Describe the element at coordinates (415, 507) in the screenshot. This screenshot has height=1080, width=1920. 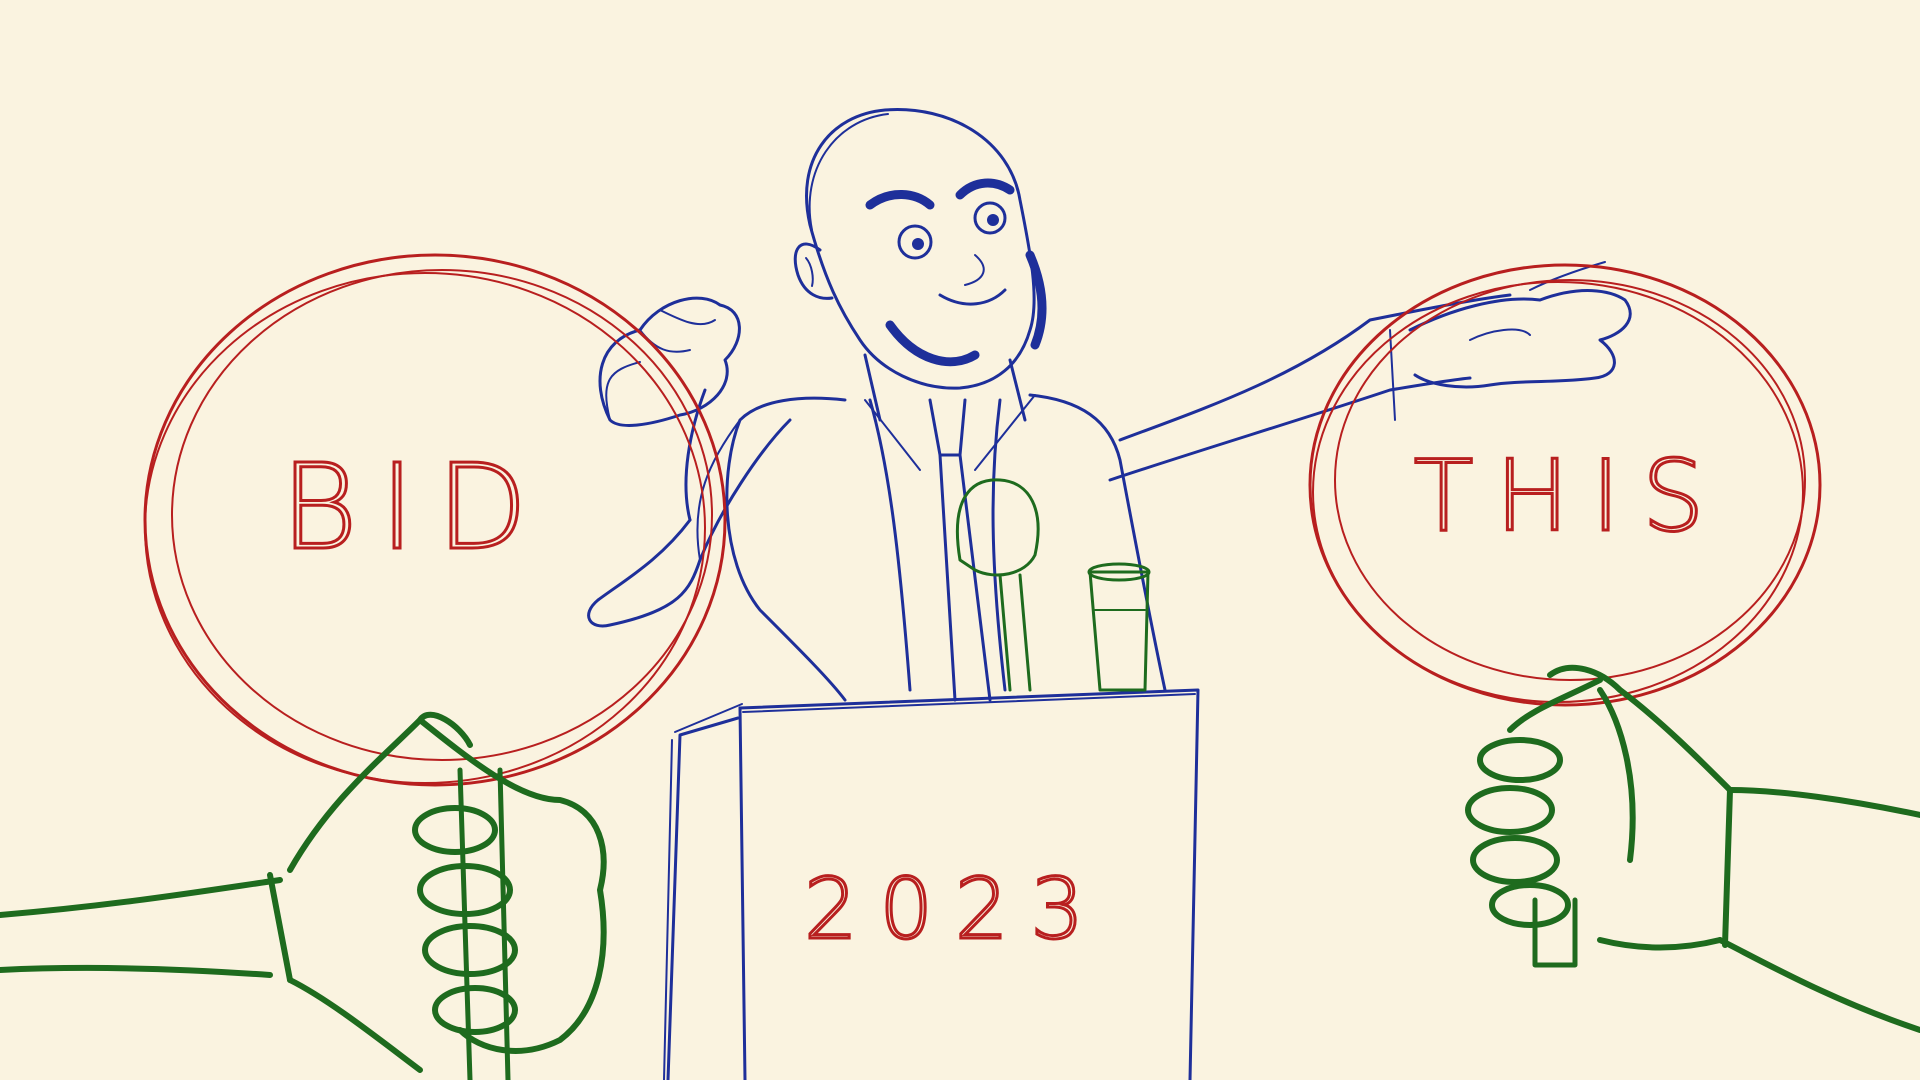
I see `left-paddle-text: BID` at that location.